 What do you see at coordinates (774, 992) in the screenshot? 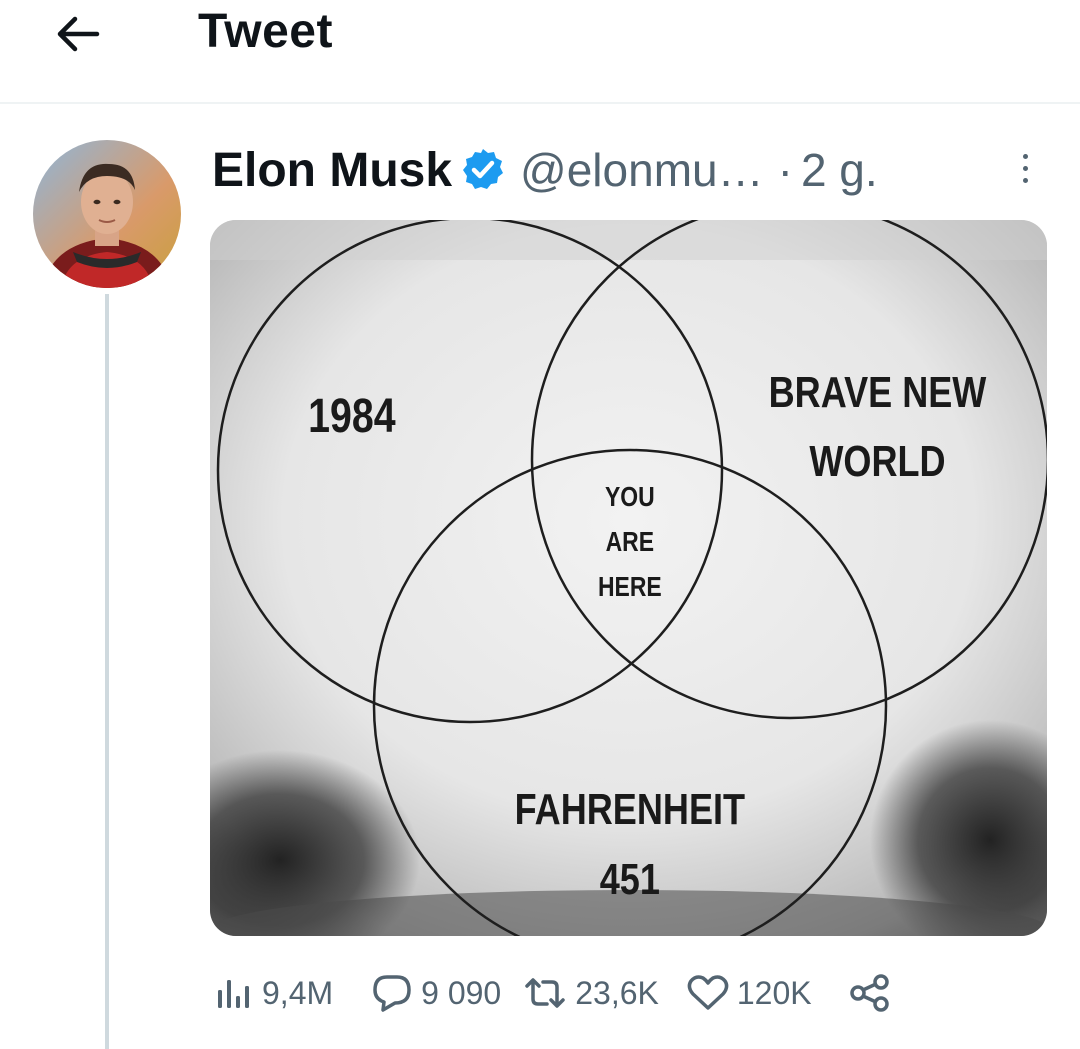
I see `like-count: 120K` at bounding box center [774, 992].